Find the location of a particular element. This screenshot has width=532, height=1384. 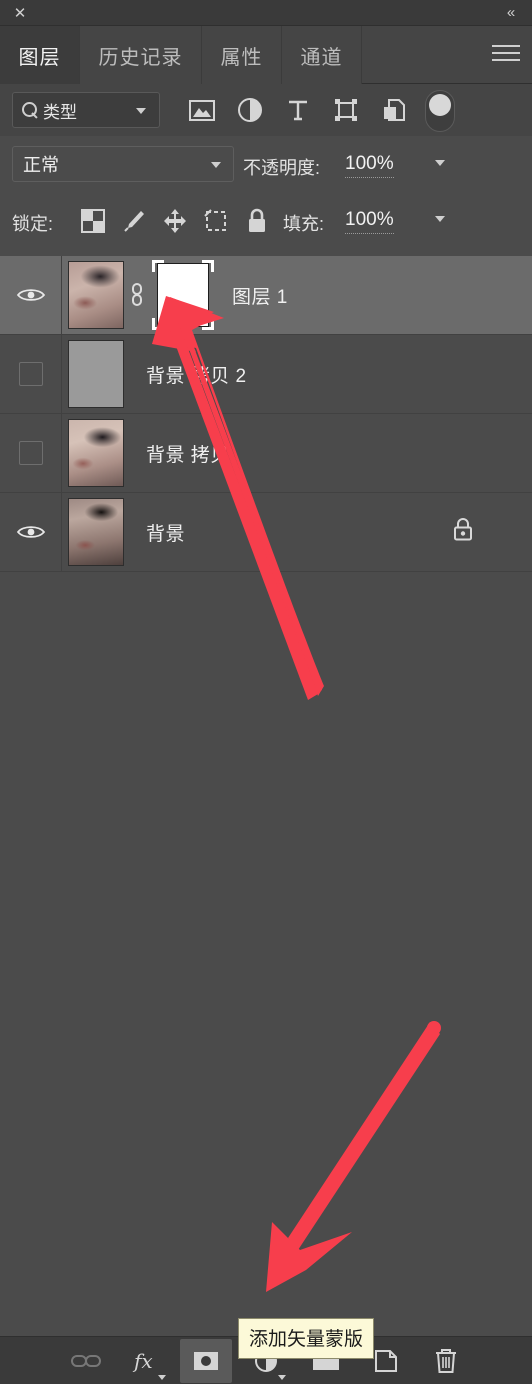

table-row: 背景 拷贝 is located at coordinates (266, 453).